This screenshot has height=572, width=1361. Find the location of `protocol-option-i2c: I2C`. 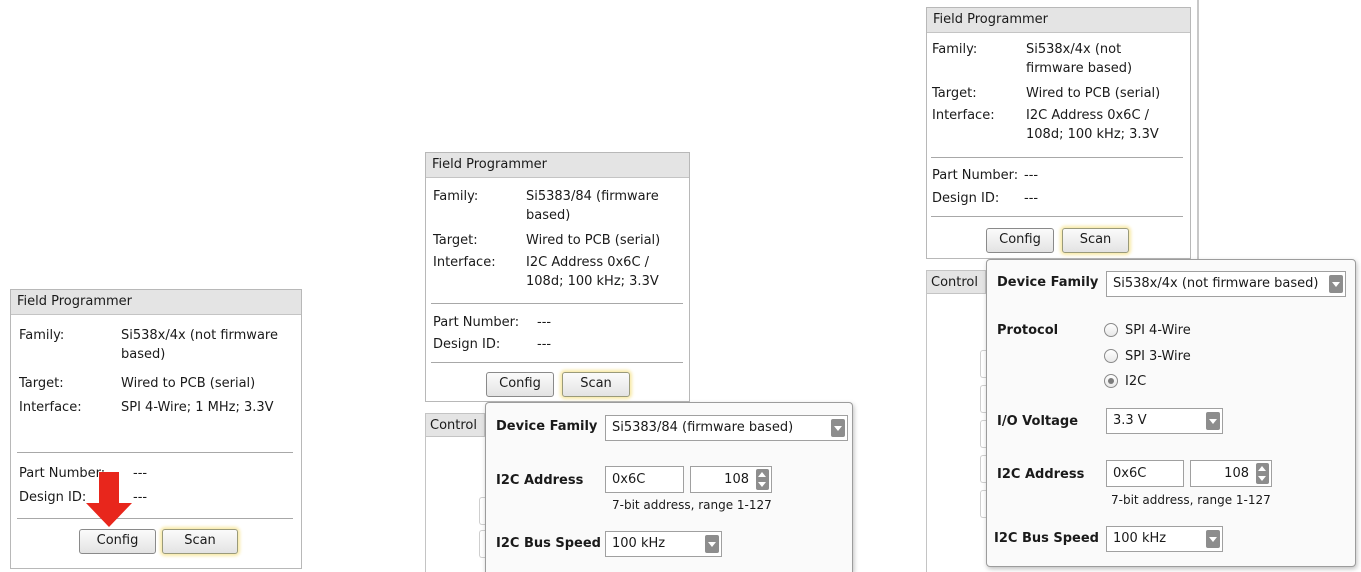

protocol-option-i2c: I2C is located at coordinates (1125, 382).